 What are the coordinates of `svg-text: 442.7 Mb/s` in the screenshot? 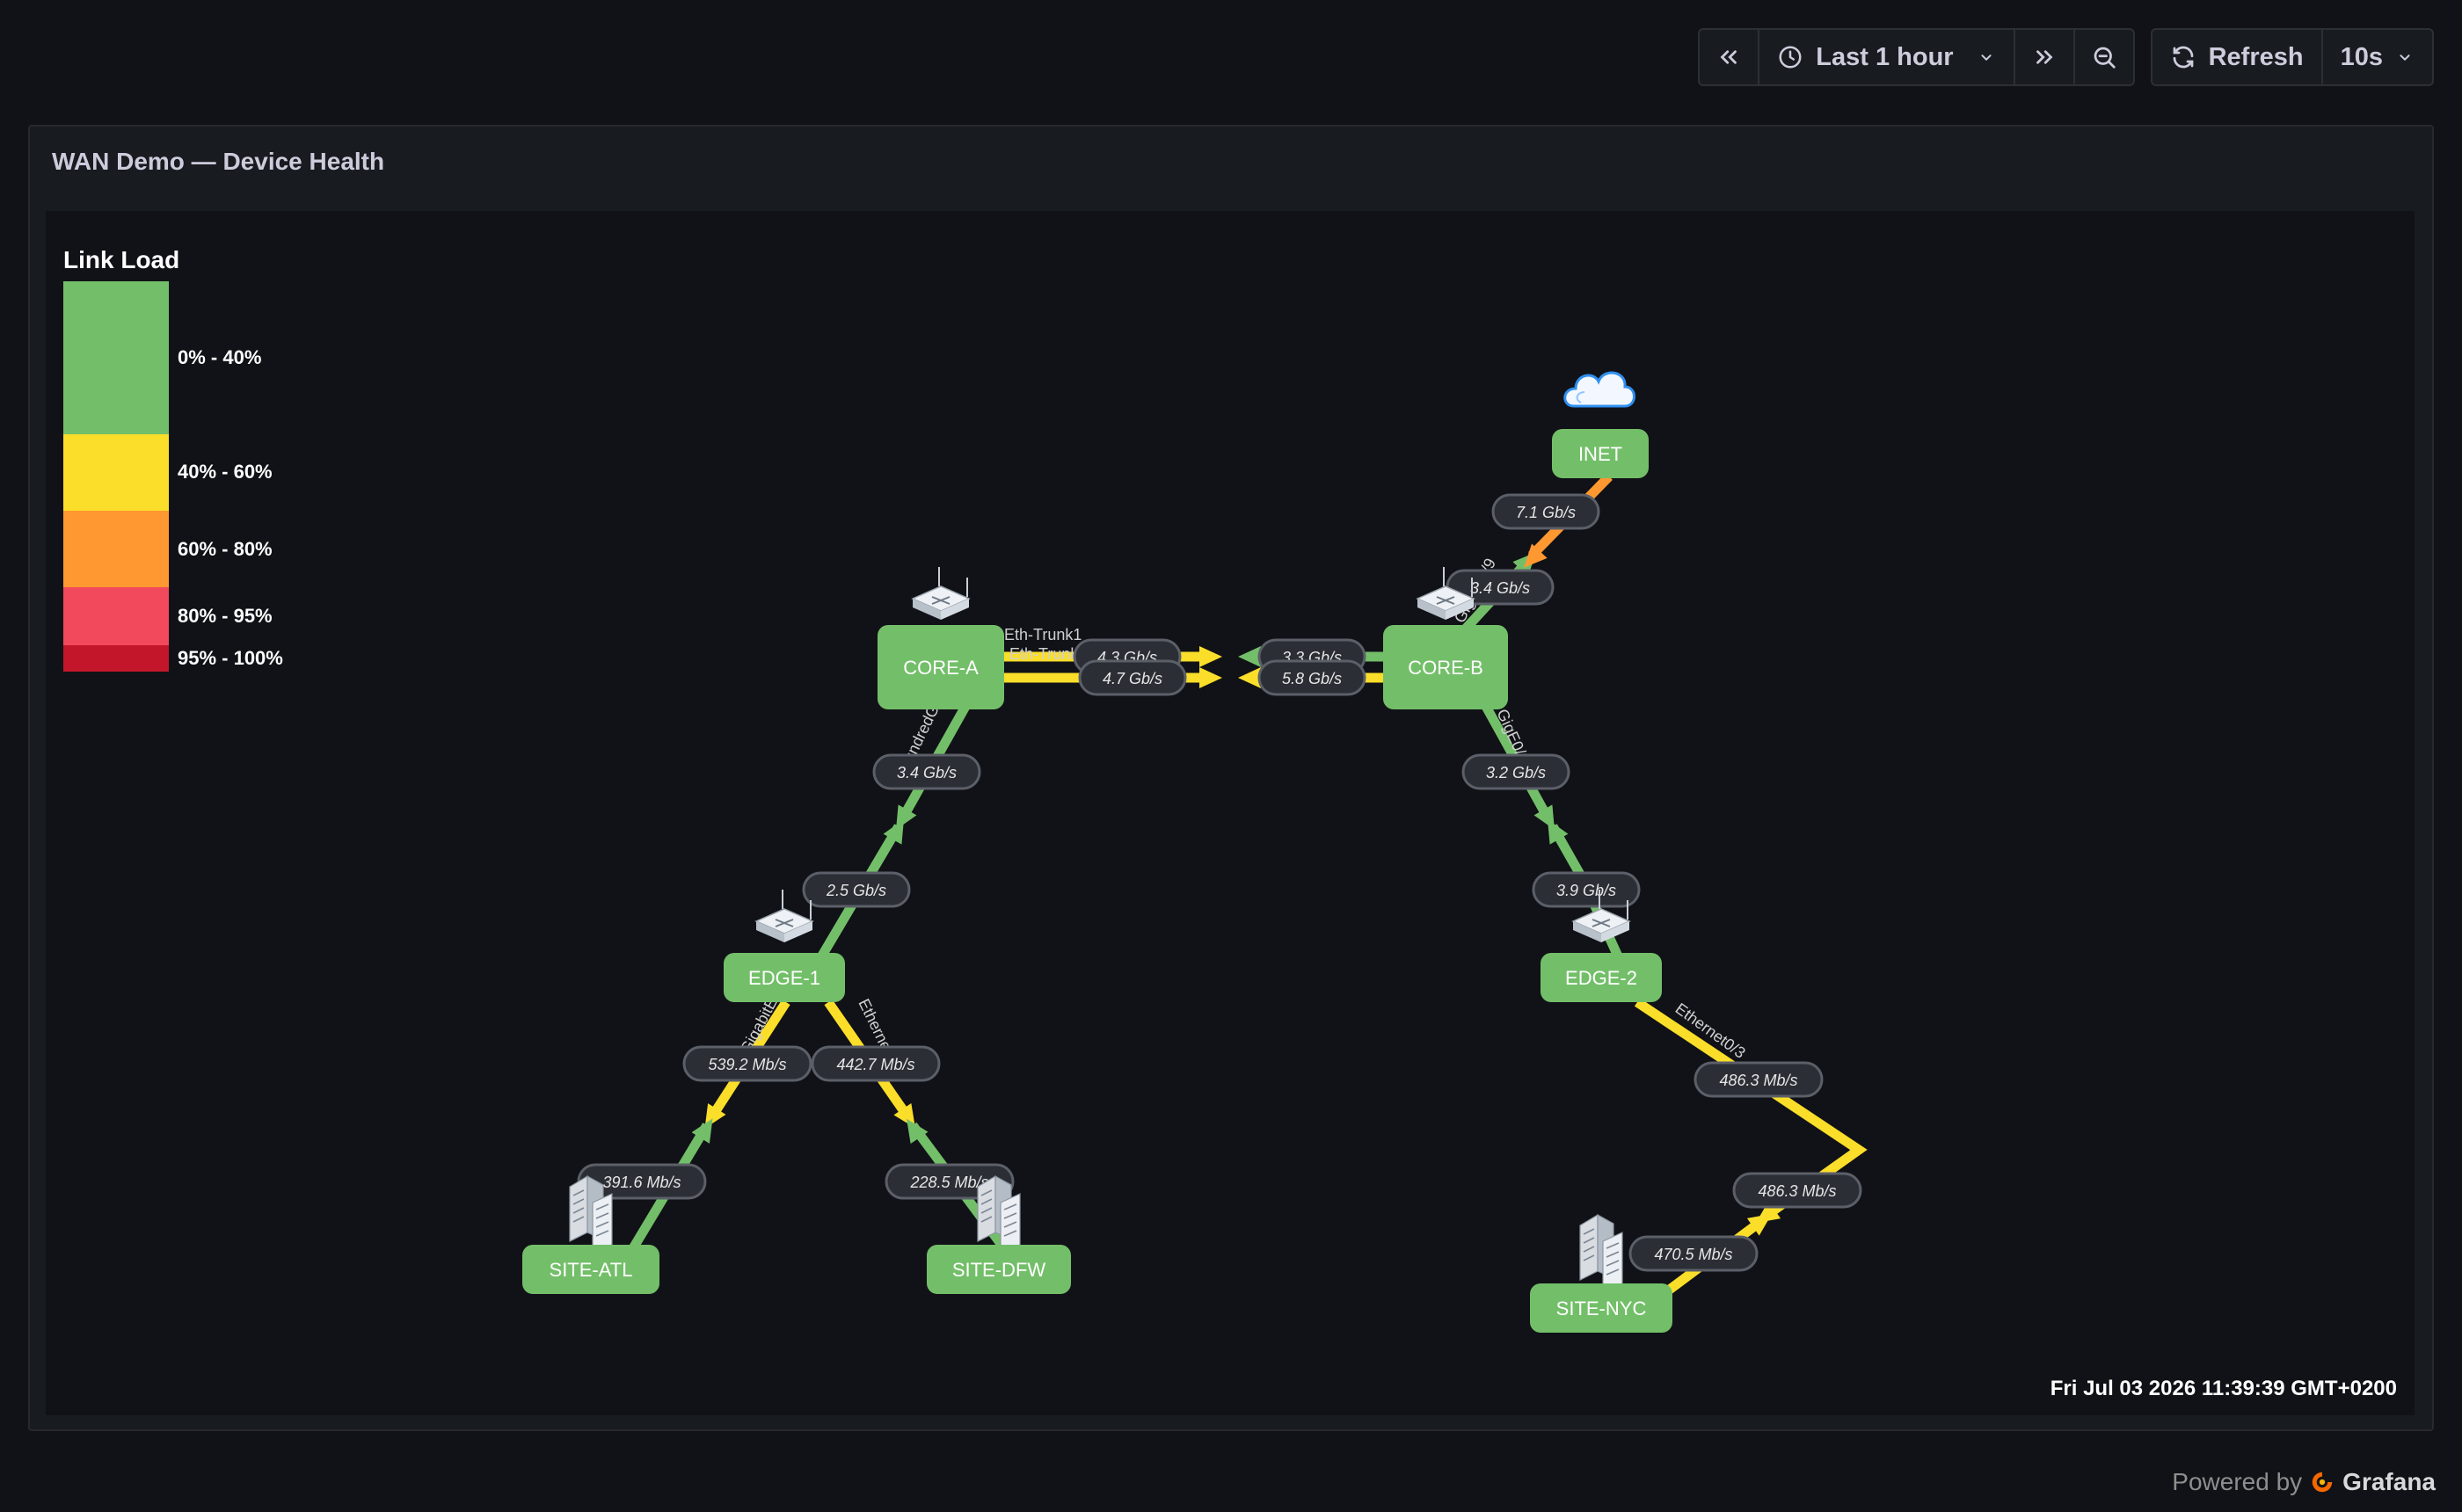 It's located at (875, 1065).